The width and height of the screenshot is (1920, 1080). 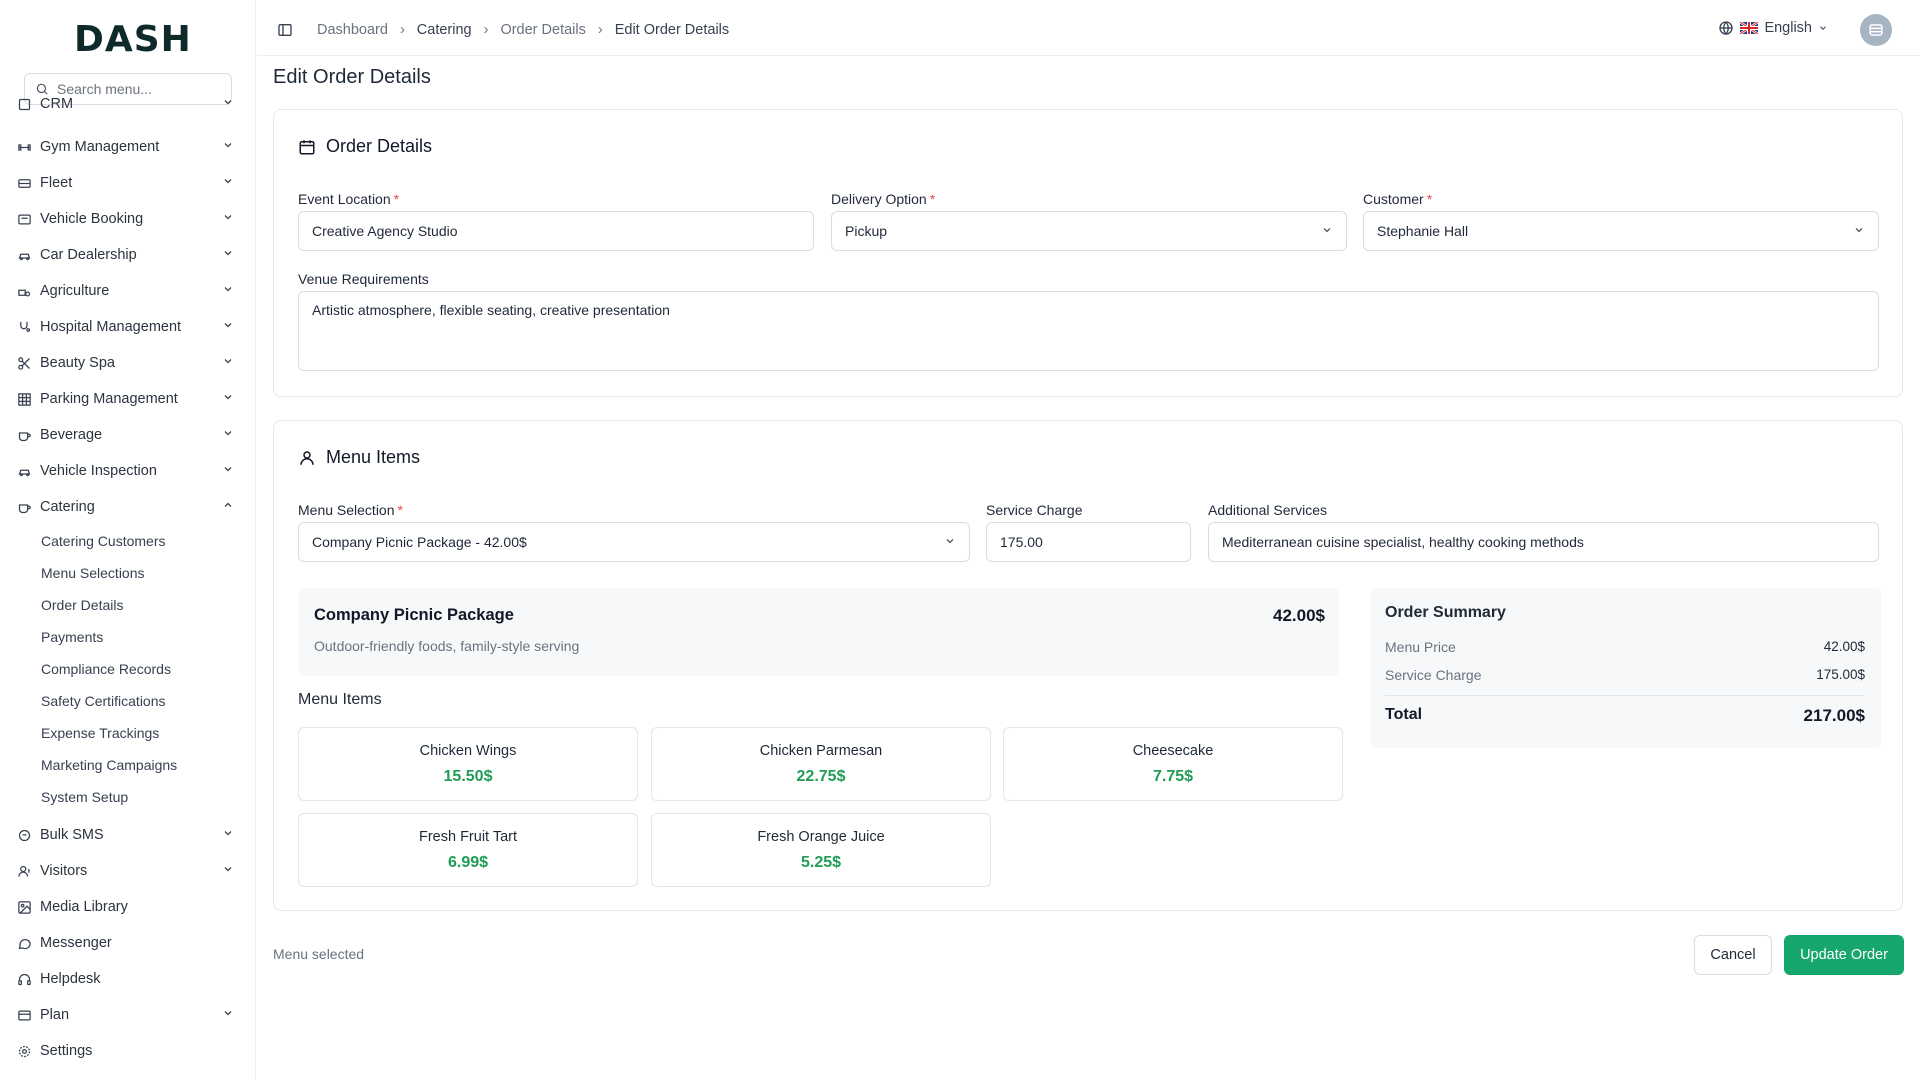 I want to click on sidebar-subitem-expense-trackings: Expense Trackings, so click(x=100, y=733).